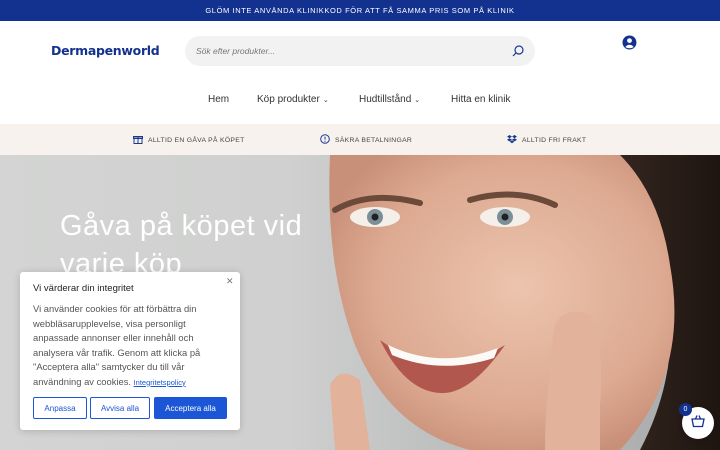 The height and width of the screenshot is (450, 720). What do you see at coordinates (83, 288) in the screenshot?
I see `cookie-title: Vi värderar din integritet` at bounding box center [83, 288].